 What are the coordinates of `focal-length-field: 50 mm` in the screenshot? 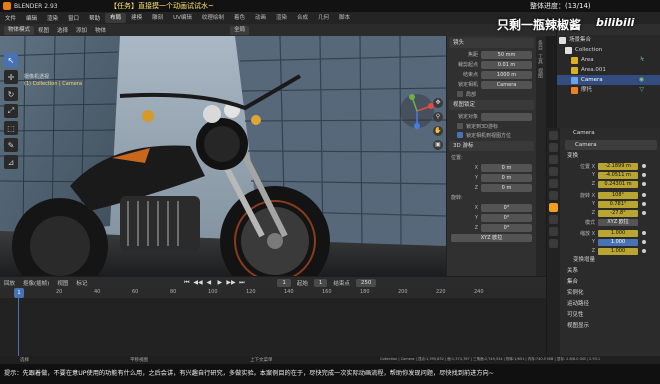 It's located at (506, 54).